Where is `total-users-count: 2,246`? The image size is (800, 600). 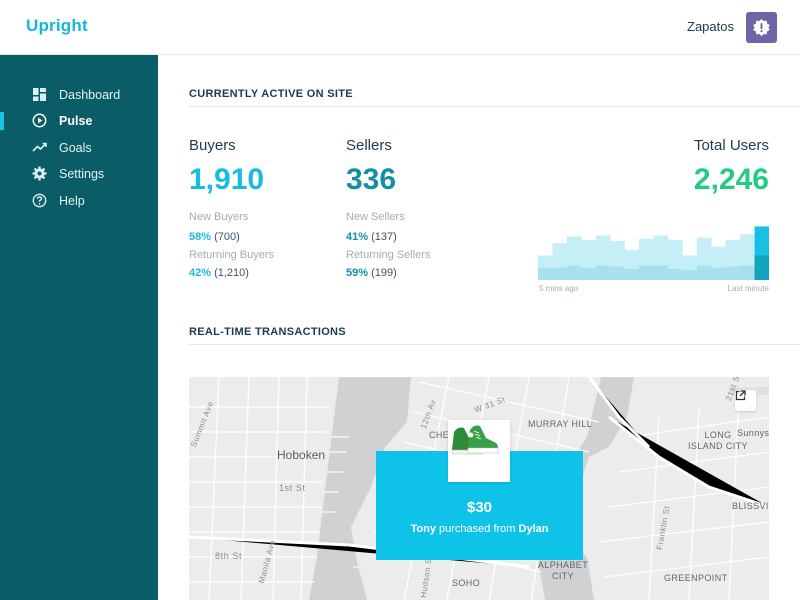 total-users-count: 2,246 is located at coordinates (731, 179).